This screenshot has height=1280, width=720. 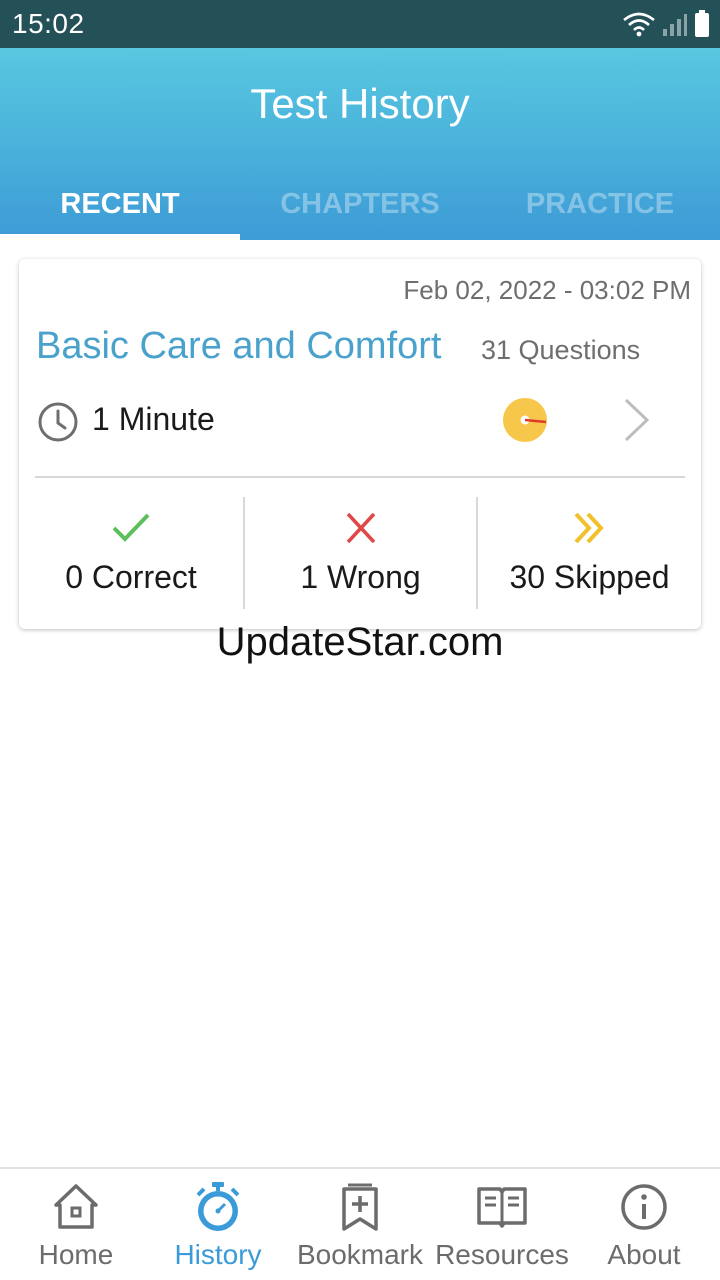 I want to click on nav-resources: Resources, so click(x=502, y=1224).